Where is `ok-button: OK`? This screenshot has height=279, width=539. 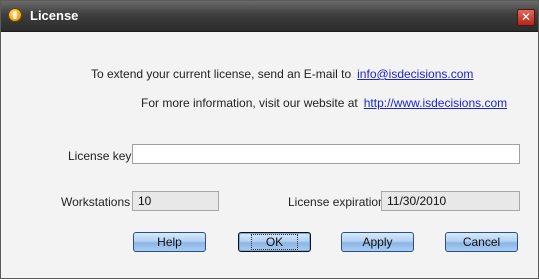 ok-button: OK is located at coordinates (274, 242).